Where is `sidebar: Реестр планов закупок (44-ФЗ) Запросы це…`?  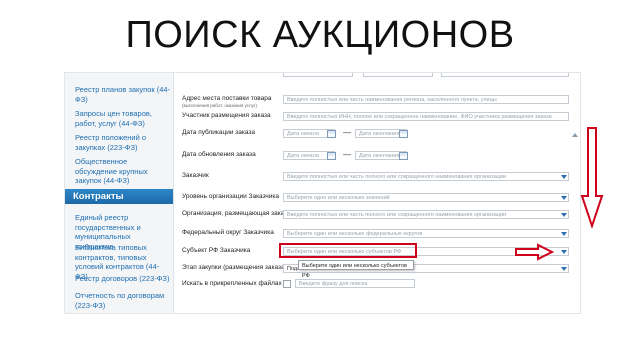 sidebar: Реестр планов закупок (44-ФЗ) Запросы це… is located at coordinates (119, 193).